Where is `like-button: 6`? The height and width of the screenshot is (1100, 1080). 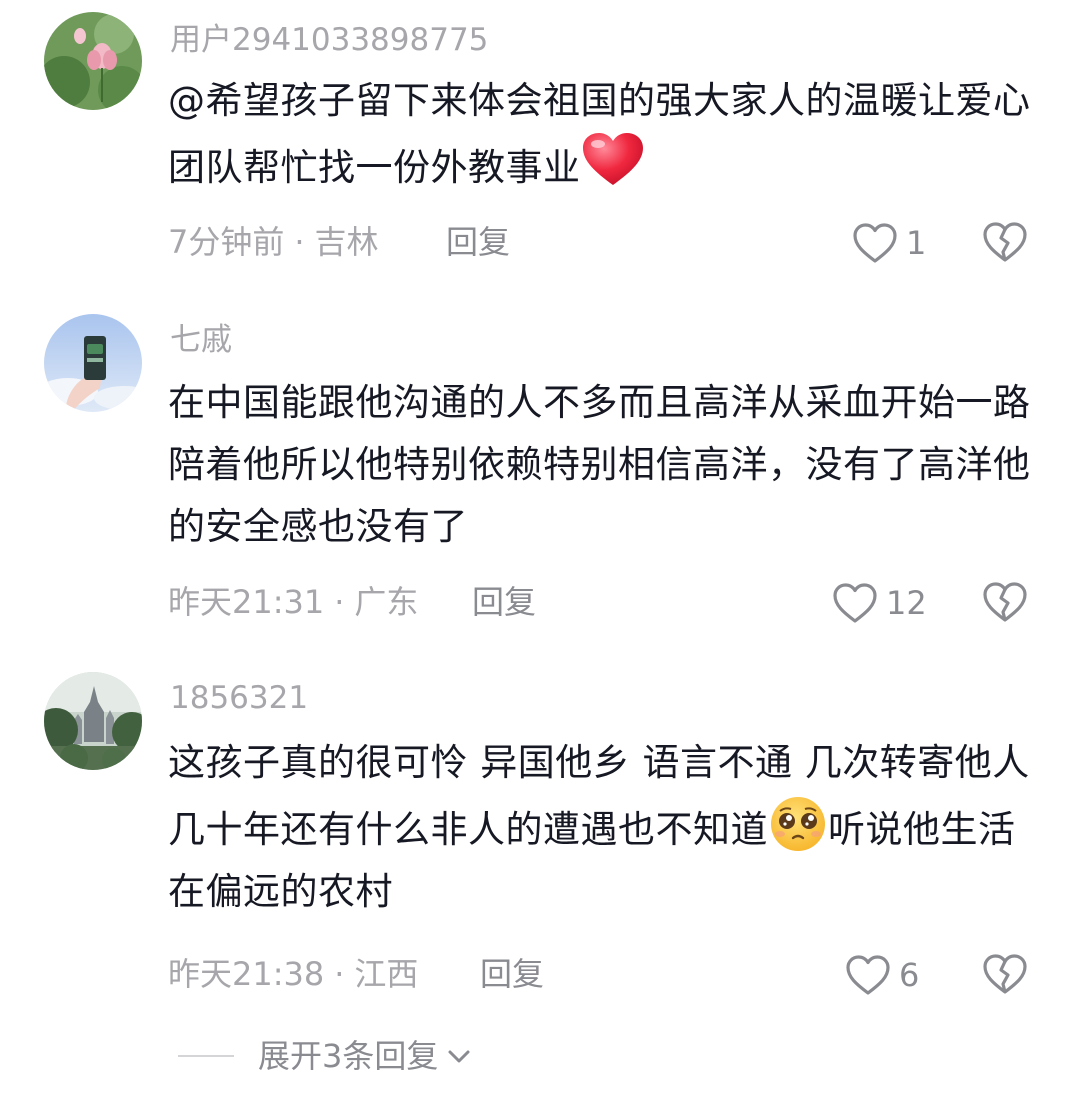 like-button: 6 is located at coordinates (882, 975).